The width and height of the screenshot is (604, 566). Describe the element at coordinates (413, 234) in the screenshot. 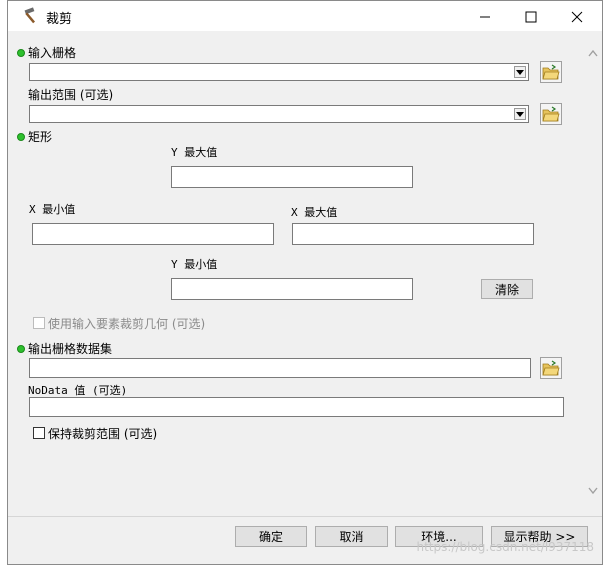

I see `x-max-input` at that location.